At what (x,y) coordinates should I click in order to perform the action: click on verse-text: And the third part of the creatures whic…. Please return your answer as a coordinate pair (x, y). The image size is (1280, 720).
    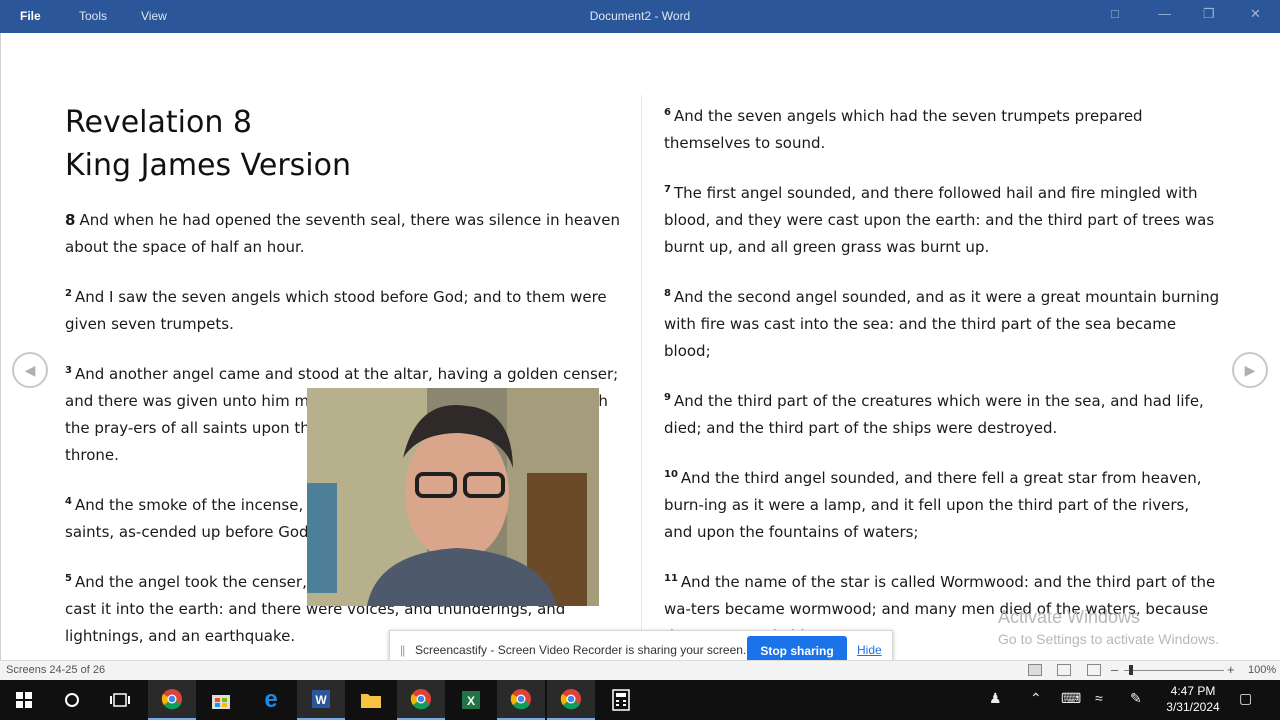
    Looking at the image, I should click on (934, 414).